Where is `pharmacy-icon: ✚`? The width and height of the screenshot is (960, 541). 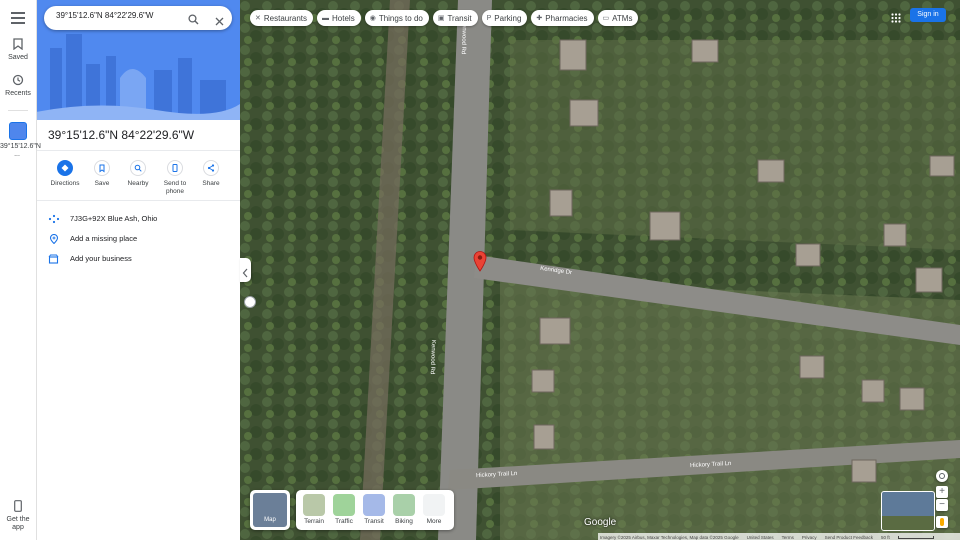
pharmacy-icon: ✚ is located at coordinates (539, 18).